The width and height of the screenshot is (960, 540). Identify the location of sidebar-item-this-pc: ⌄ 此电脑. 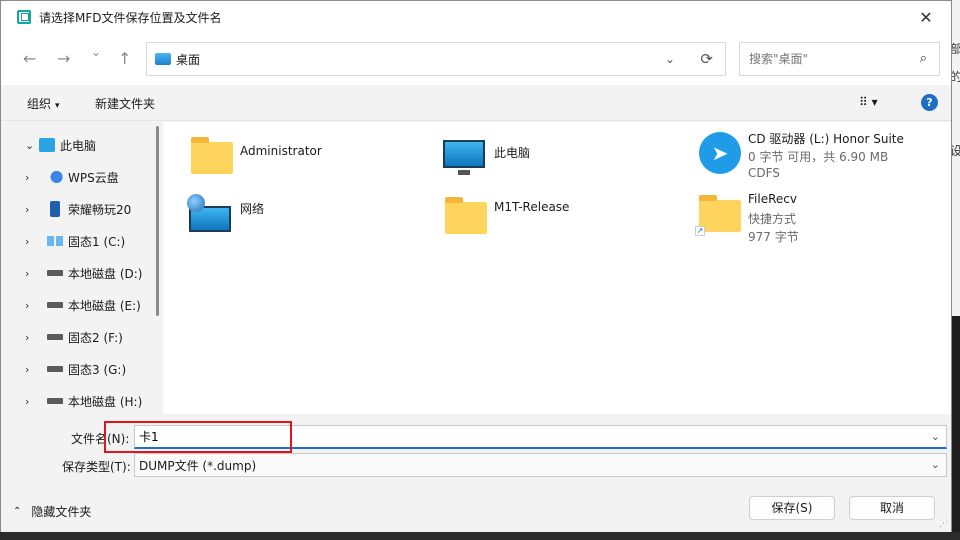
(78, 145).